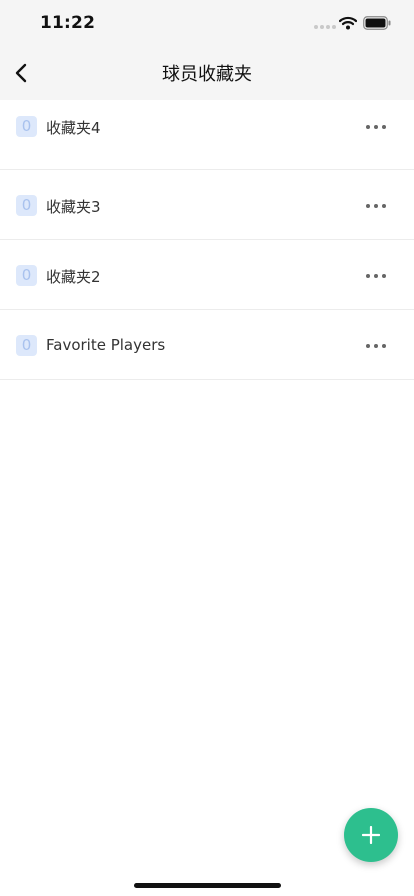  Describe the element at coordinates (207, 345) in the screenshot. I see `list-item: 0 Favorite Players` at that location.